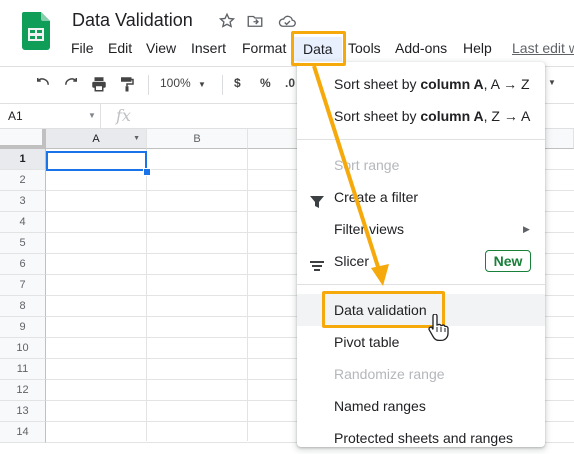 Image resolution: width=574 pixels, height=454 pixels. Describe the element at coordinates (352, 261) in the screenshot. I see `menu-item-label: Slicer` at that location.